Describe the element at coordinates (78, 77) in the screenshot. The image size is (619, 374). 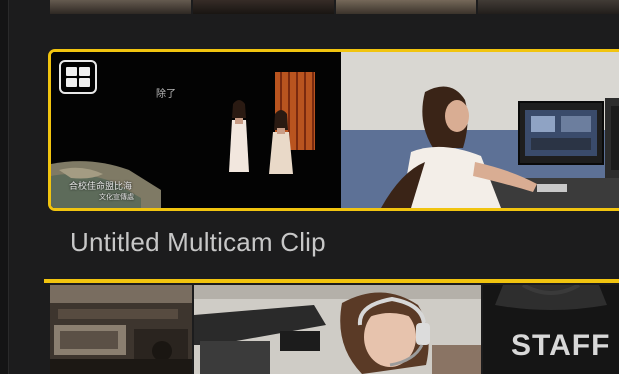
I see `multicam-grid-icon` at that location.